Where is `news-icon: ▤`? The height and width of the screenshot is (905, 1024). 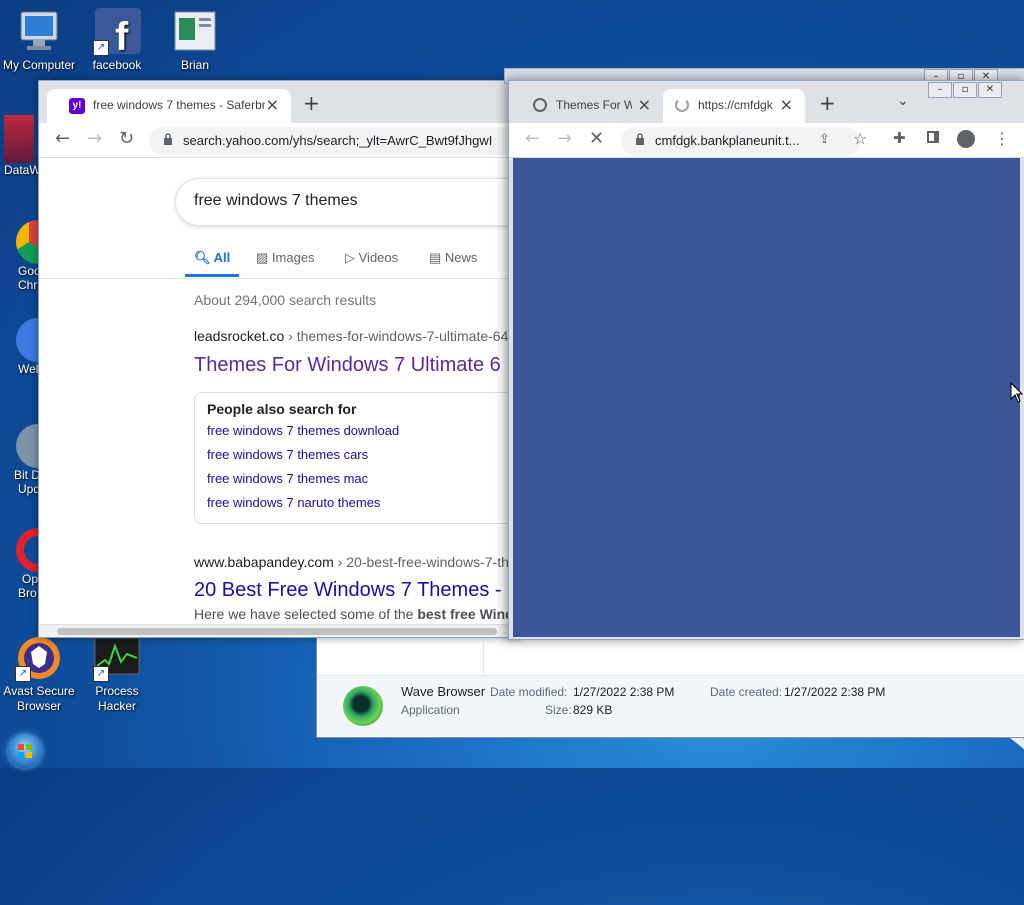
news-icon: ▤ is located at coordinates (435, 257).